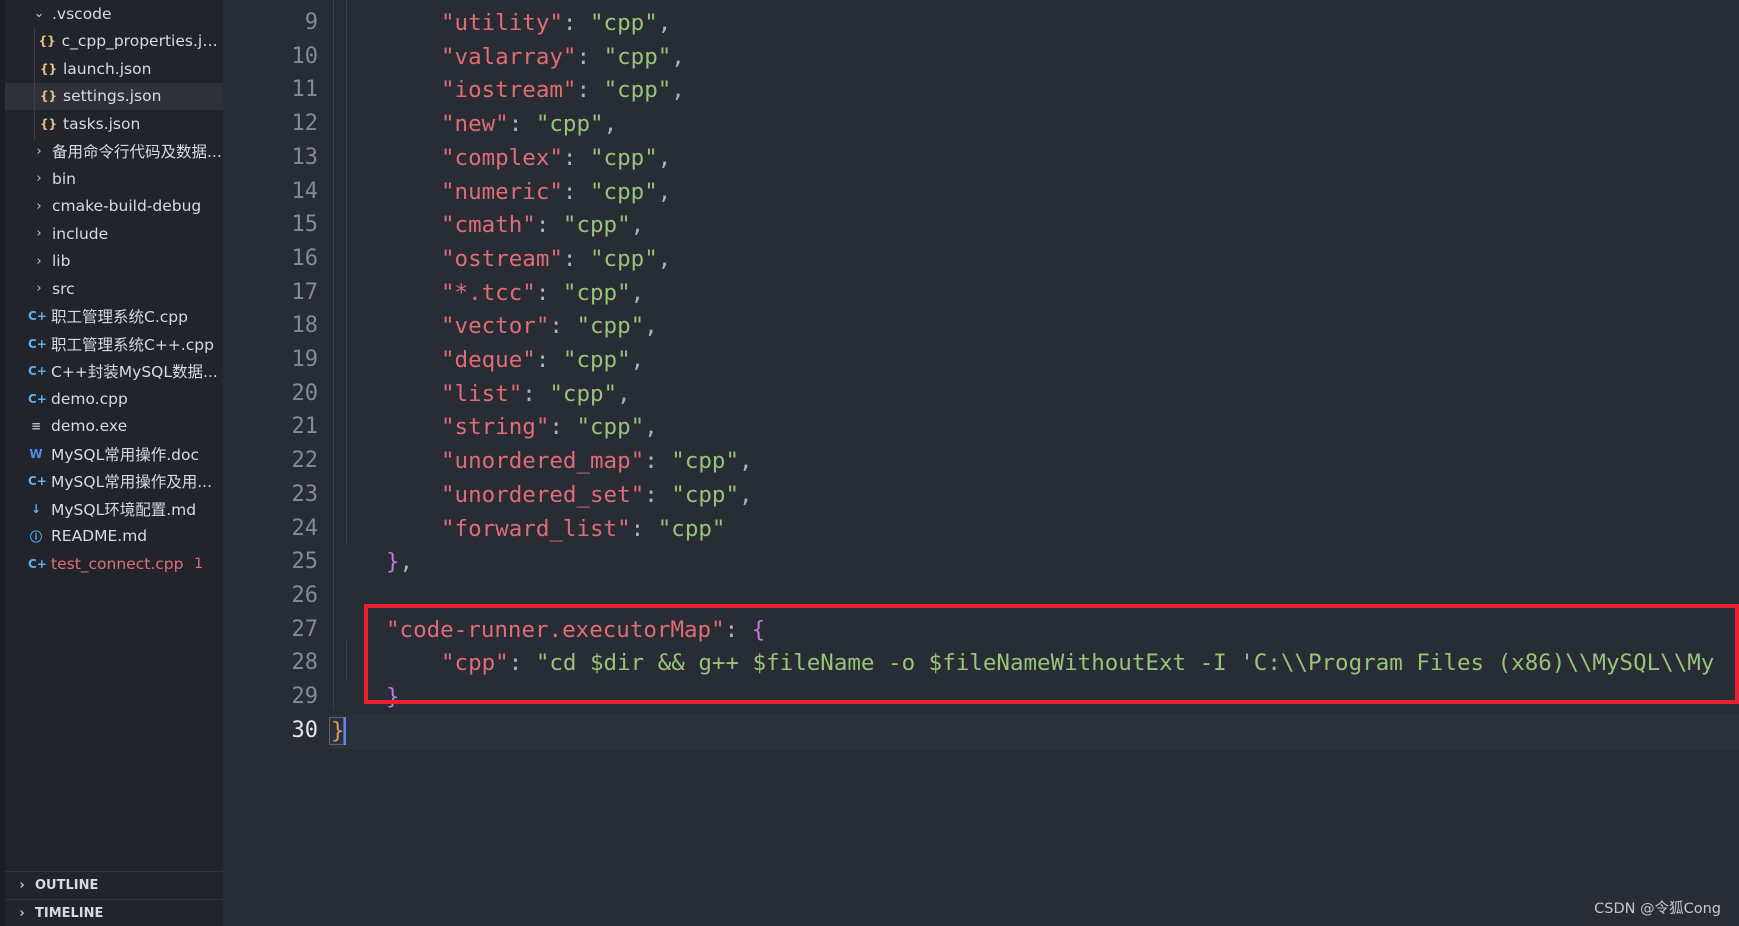 This screenshot has height=926, width=1739. Describe the element at coordinates (107, 68) in the screenshot. I see `tree-item-label: launch.json` at that location.